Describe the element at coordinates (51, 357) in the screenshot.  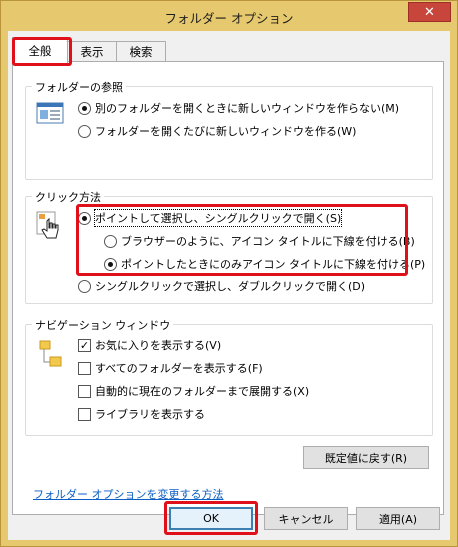
I see `folder-tree-icon` at that location.